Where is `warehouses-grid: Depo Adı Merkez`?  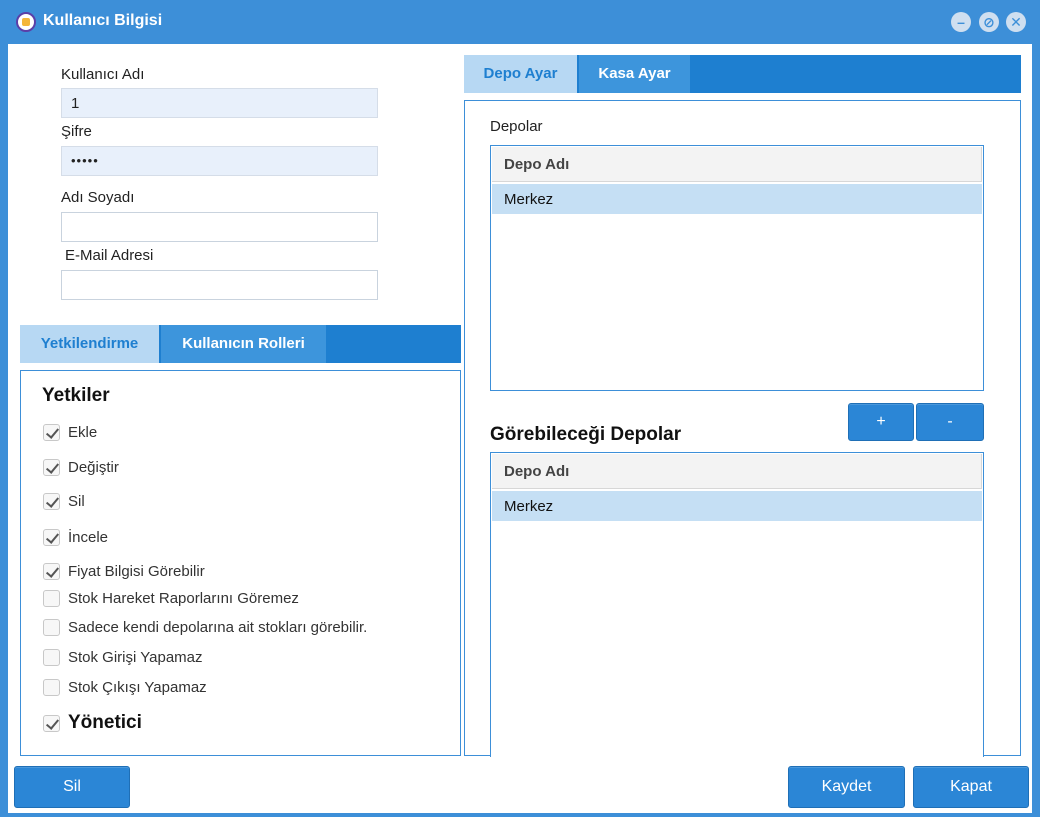 warehouses-grid: Depo Adı Merkez is located at coordinates (737, 268).